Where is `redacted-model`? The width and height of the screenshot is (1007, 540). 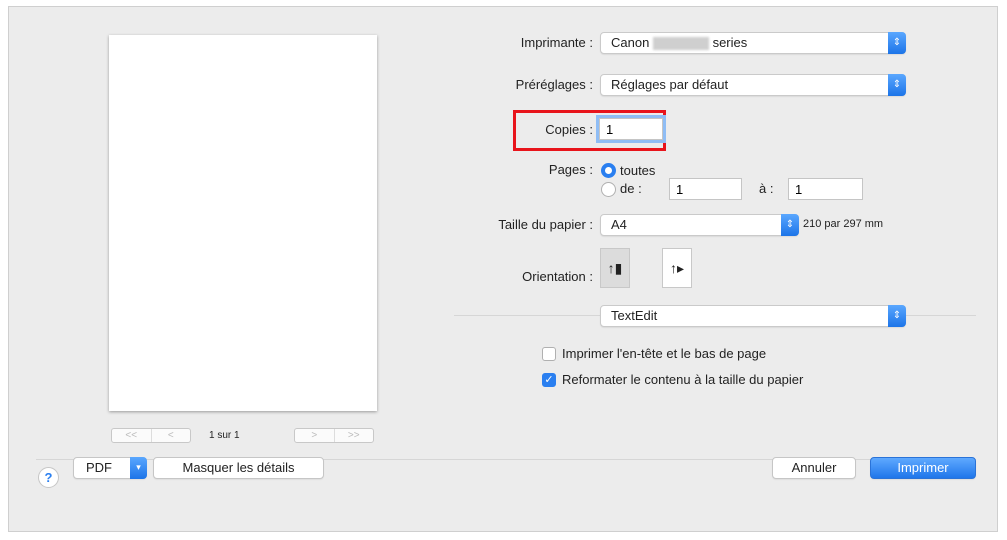
redacted-model is located at coordinates (680, 44).